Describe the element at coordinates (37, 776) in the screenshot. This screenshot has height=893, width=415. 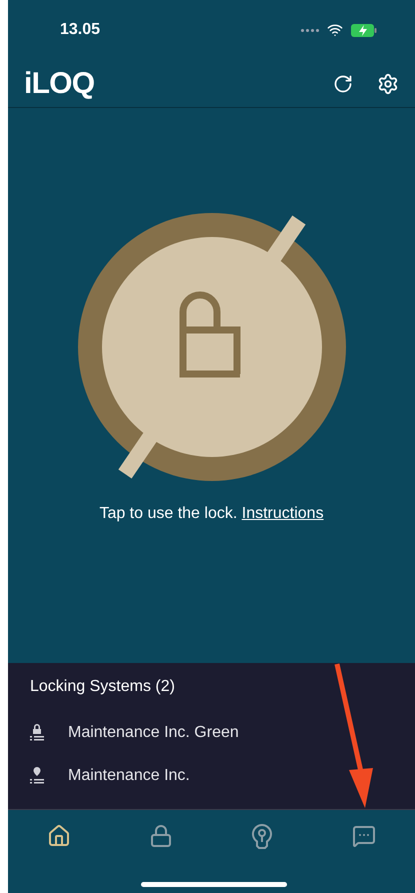
I see `location-list-icon` at that location.